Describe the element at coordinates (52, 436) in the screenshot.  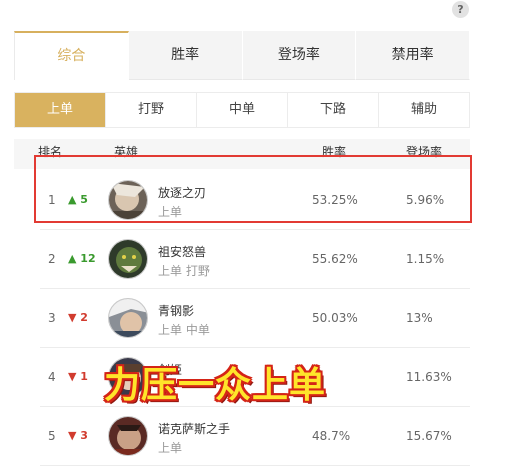
I see `rank-number: 5` at that location.